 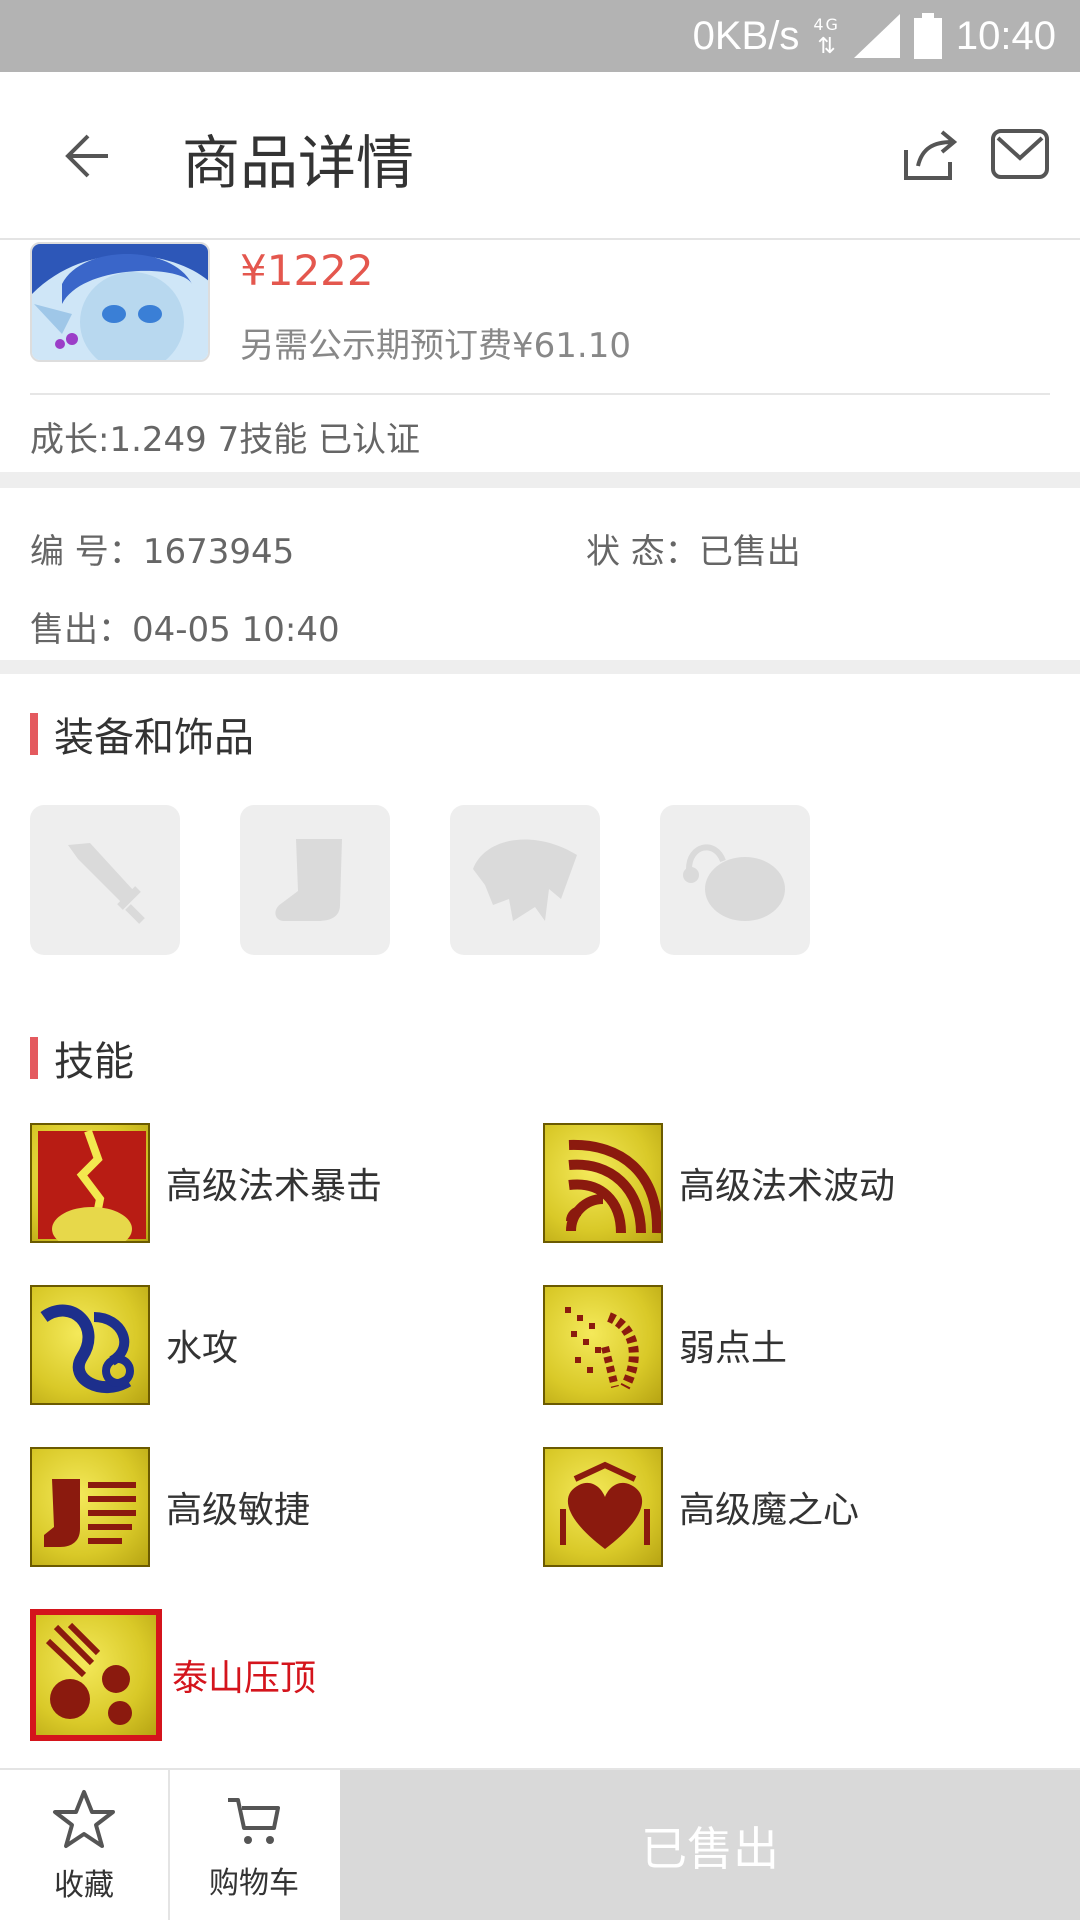 What do you see at coordinates (540, 156) in the screenshot?
I see `top-nav: 商品详情` at bounding box center [540, 156].